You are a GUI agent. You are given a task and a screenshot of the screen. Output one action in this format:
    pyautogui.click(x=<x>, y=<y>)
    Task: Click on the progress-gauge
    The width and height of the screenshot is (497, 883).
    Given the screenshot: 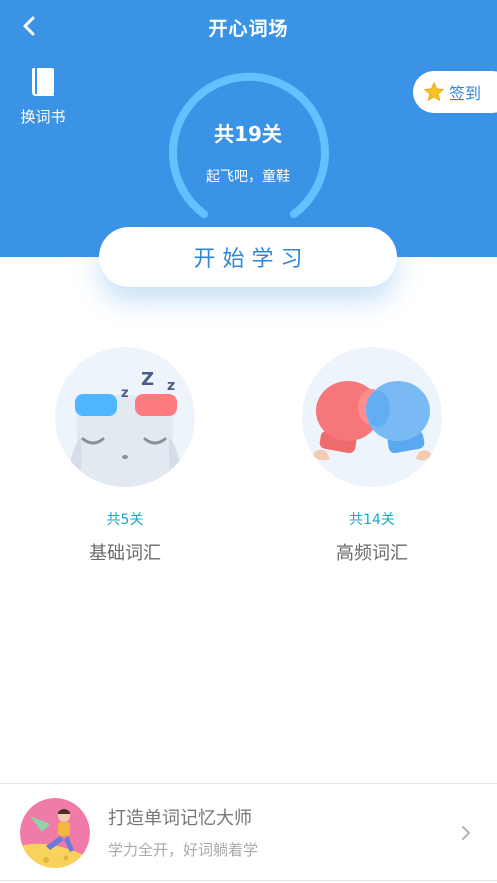 What is the action you would take?
    pyautogui.click(x=249, y=145)
    